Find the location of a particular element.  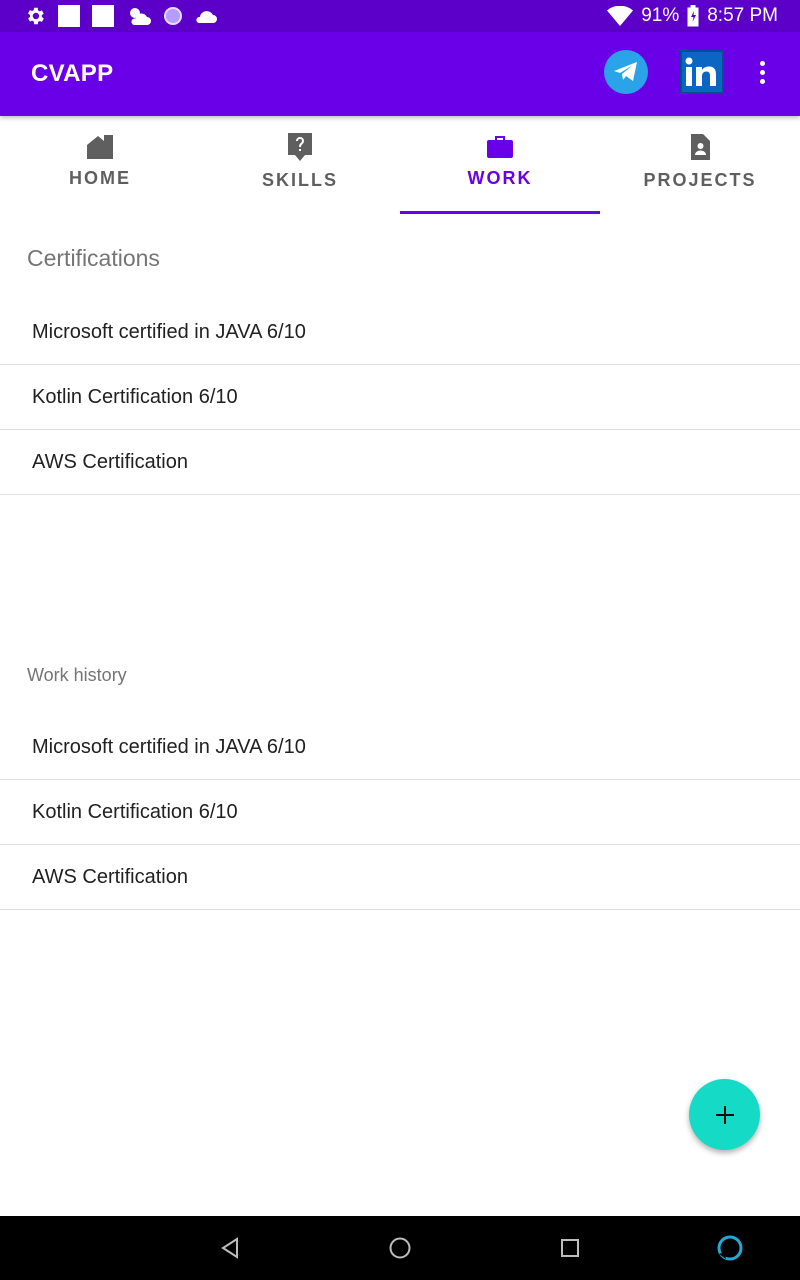

status-icons-right: 91% 8:57 PM is located at coordinates (692, 16).